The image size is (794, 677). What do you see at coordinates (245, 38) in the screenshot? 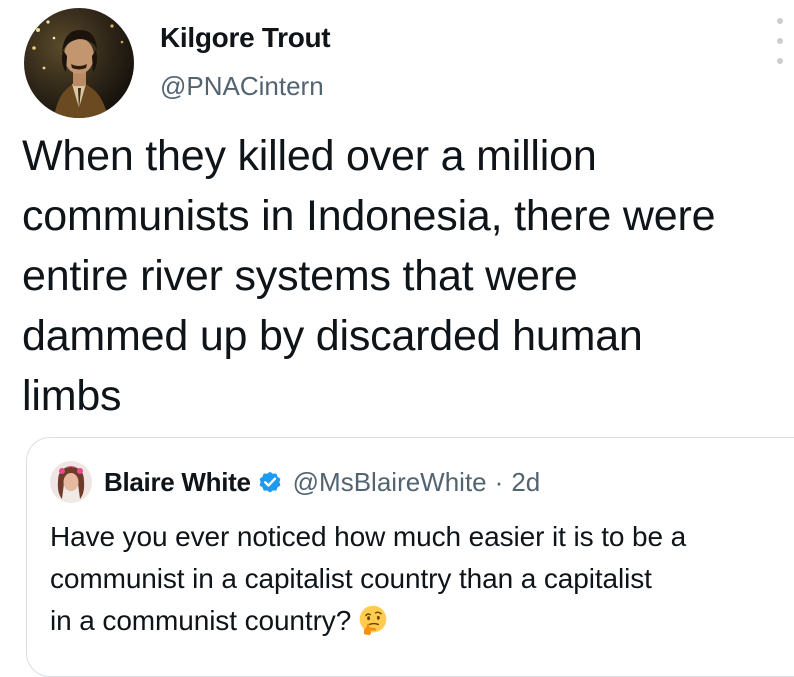
I see `author-display-name: Kilgore Trout` at bounding box center [245, 38].